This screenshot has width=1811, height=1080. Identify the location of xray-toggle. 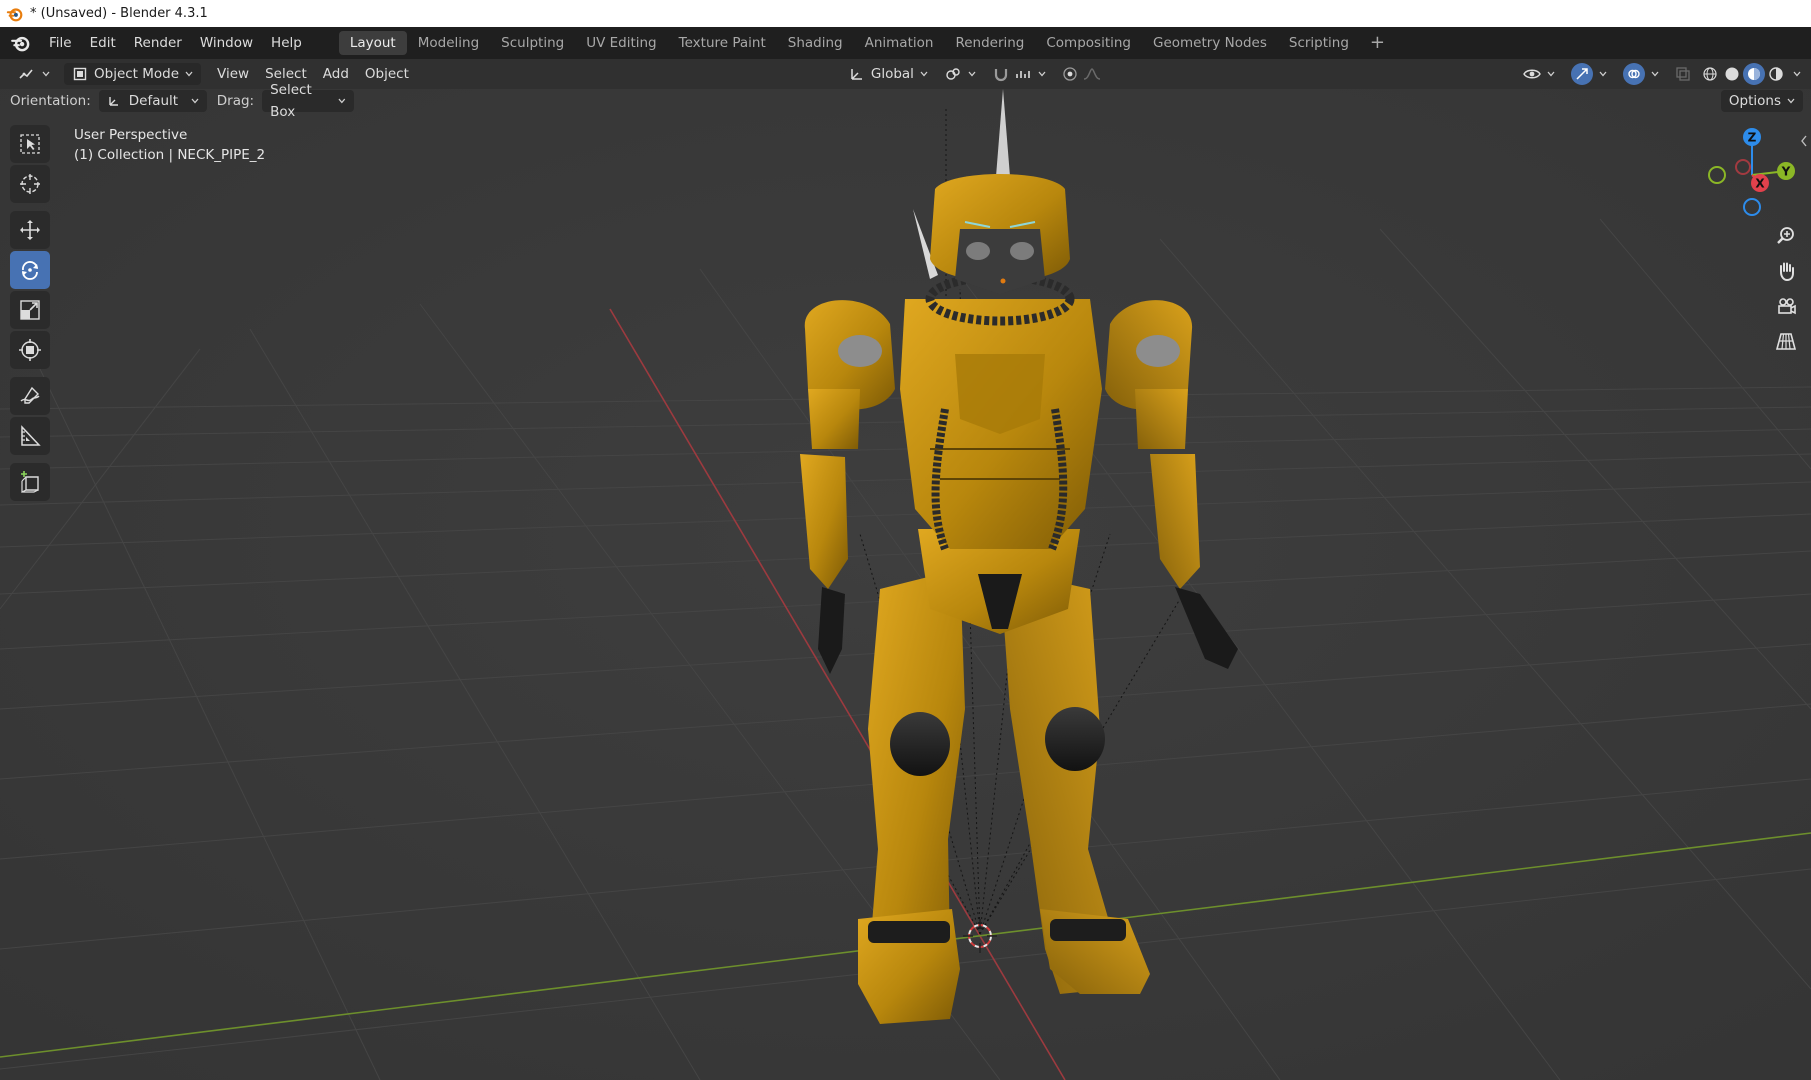
(1683, 74).